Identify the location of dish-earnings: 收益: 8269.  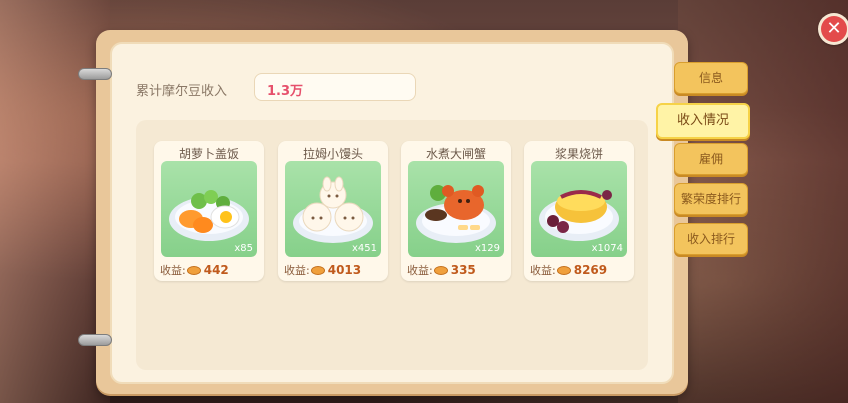
(568, 270).